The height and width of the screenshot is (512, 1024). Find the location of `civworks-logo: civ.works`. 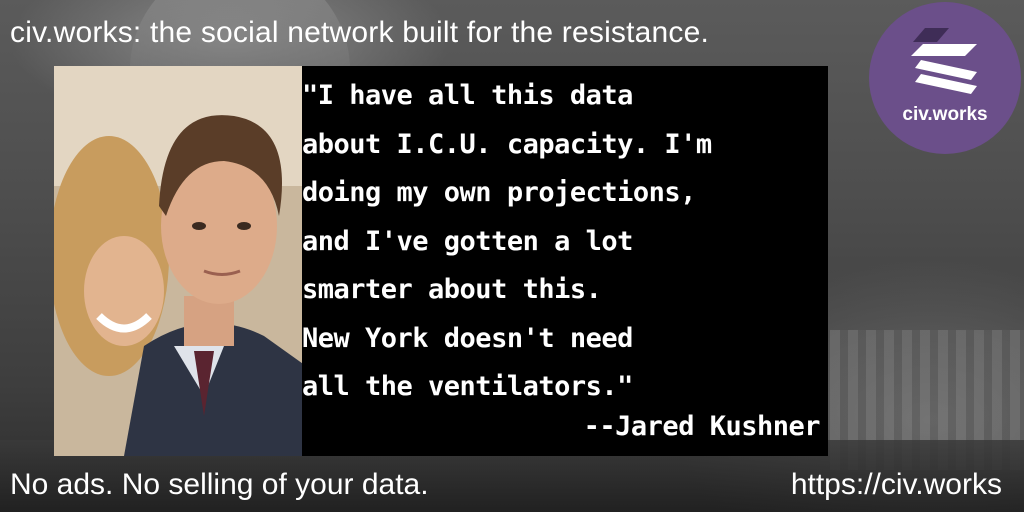

civworks-logo: civ.works is located at coordinates (945, 78).